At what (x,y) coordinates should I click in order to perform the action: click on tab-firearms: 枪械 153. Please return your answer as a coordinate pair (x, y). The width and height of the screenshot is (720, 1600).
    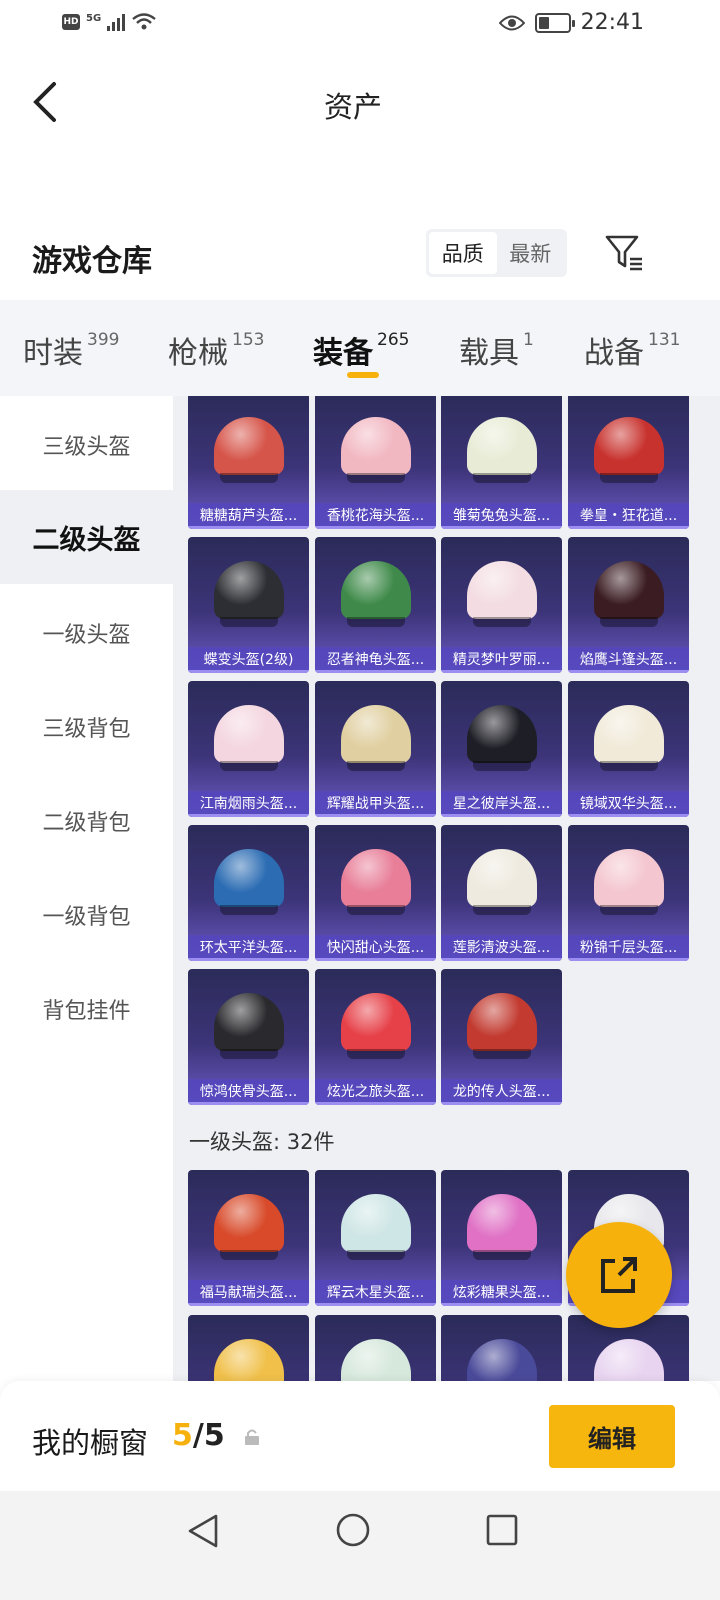
    Looking at the image, I should click on (216, 350).